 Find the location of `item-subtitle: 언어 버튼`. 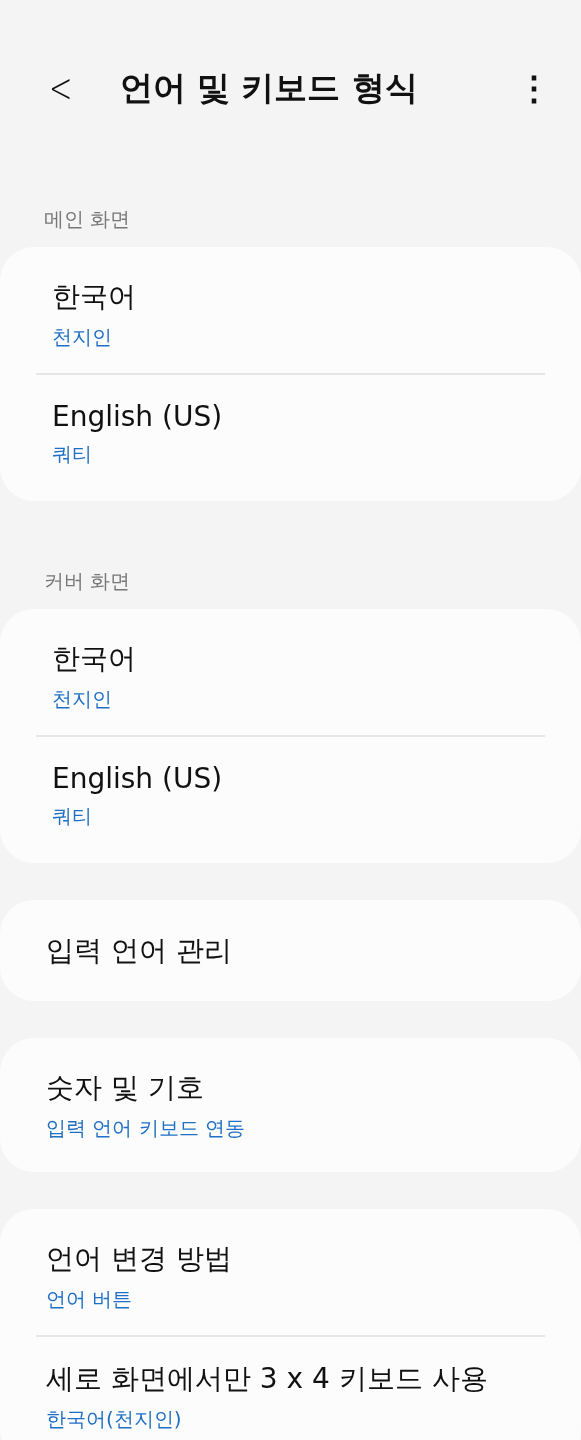

item-subtitle: 언어 버튼 is located at coordinates (90, 1299).